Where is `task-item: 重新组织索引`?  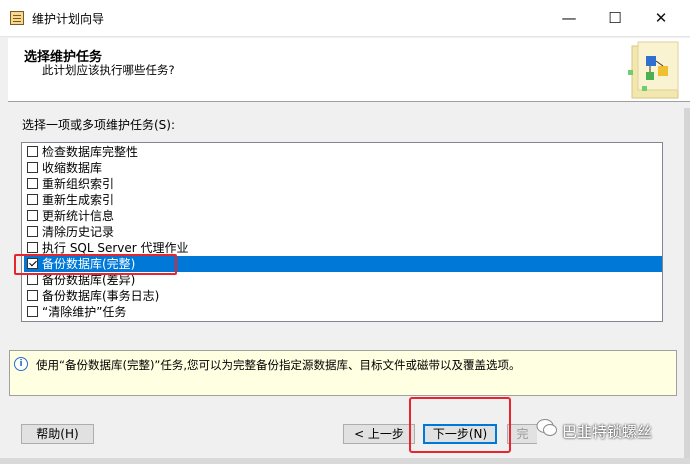 task-item: 重新组织索引 is located at coordinates (343, 184).